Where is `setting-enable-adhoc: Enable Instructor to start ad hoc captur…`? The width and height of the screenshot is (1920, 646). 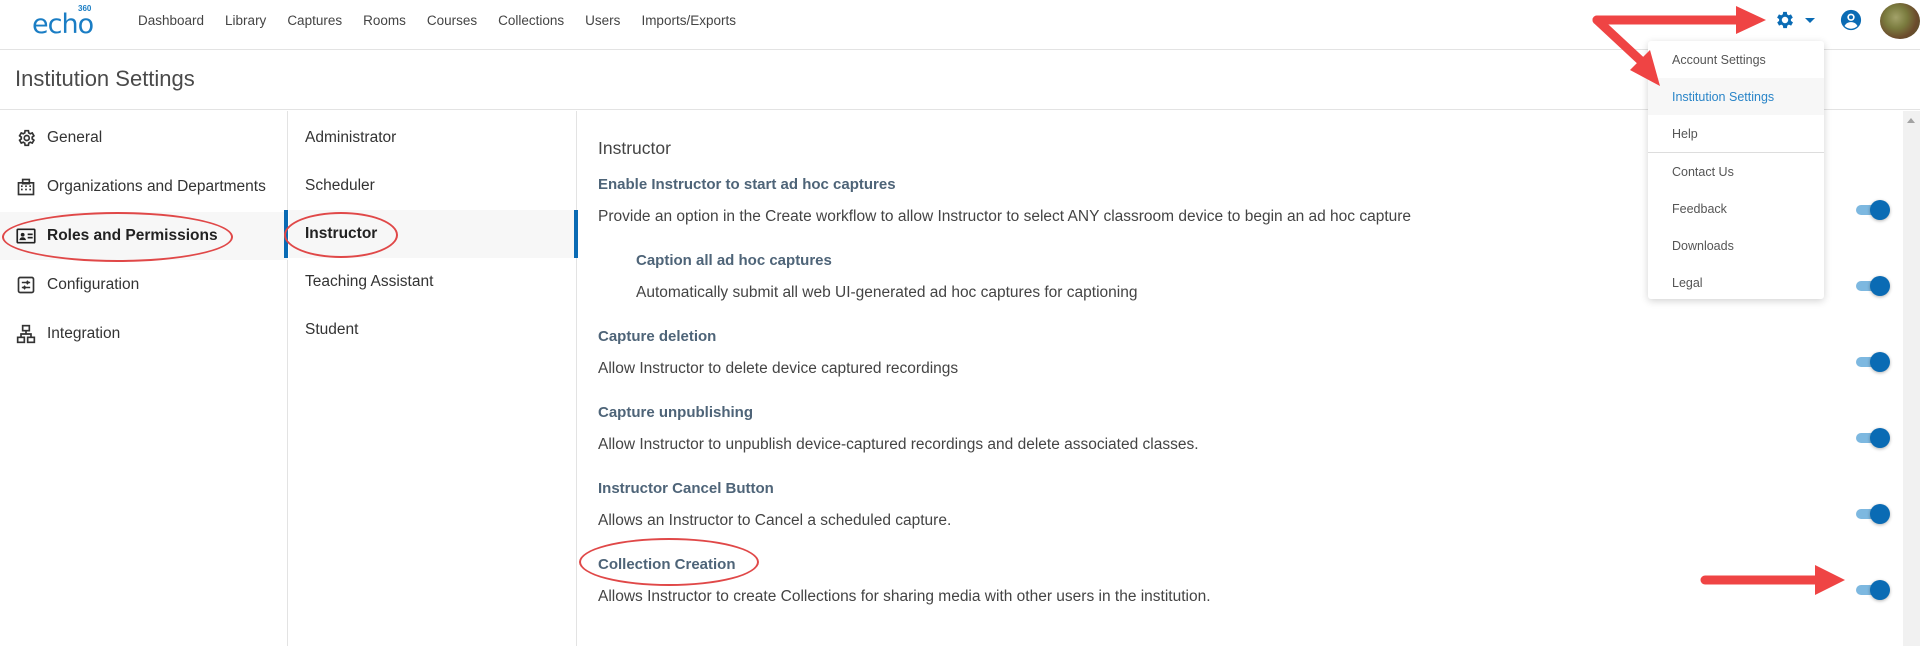 setting-enable-adhoc: Enable Instructor to start ad hoc captur… is located at coordinates (1004, 201).